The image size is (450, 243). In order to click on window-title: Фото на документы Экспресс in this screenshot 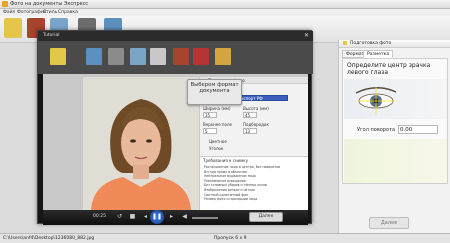, I will do `click(49, 4)`.